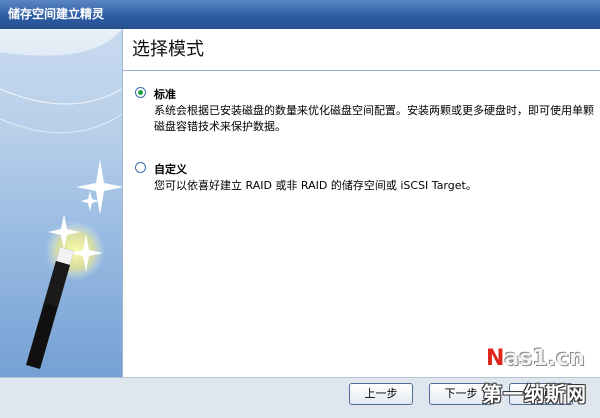  I want to click on cancel-button: 取消, so click(541, 394).